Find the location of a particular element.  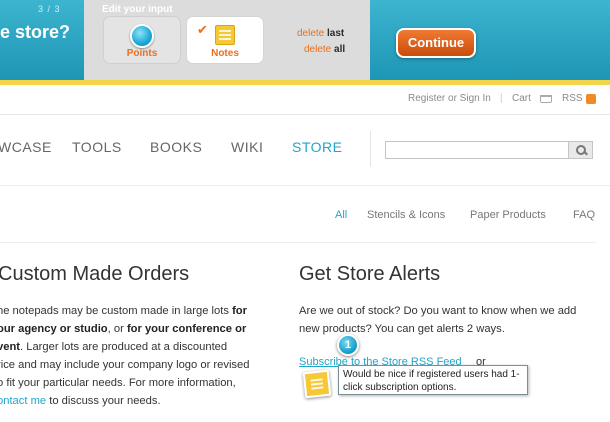

points-option-button: Points is located at coordinates (142, 40).